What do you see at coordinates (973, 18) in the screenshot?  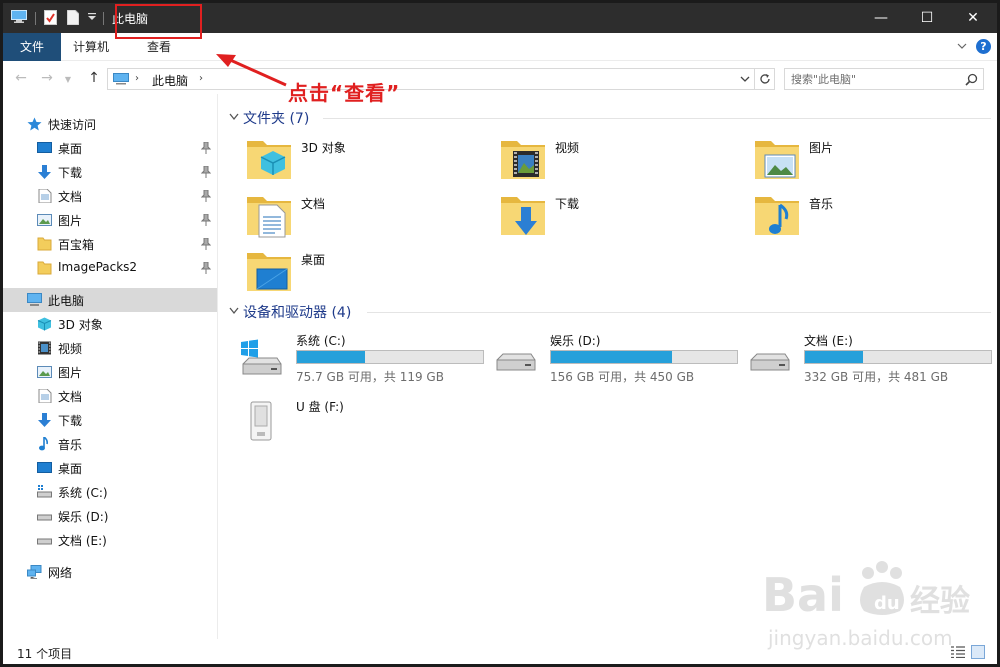 I see `close-button: ✕` at bounding box center [973, 18].